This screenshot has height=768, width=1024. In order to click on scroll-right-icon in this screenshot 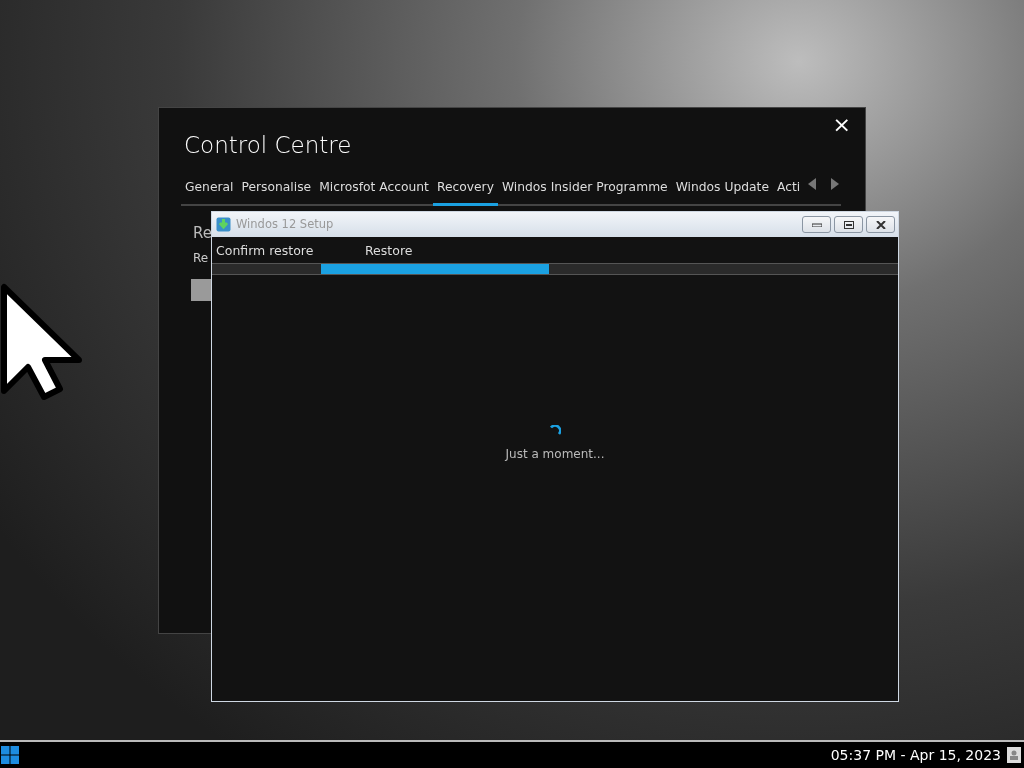, I will do `click(836, 184)`.